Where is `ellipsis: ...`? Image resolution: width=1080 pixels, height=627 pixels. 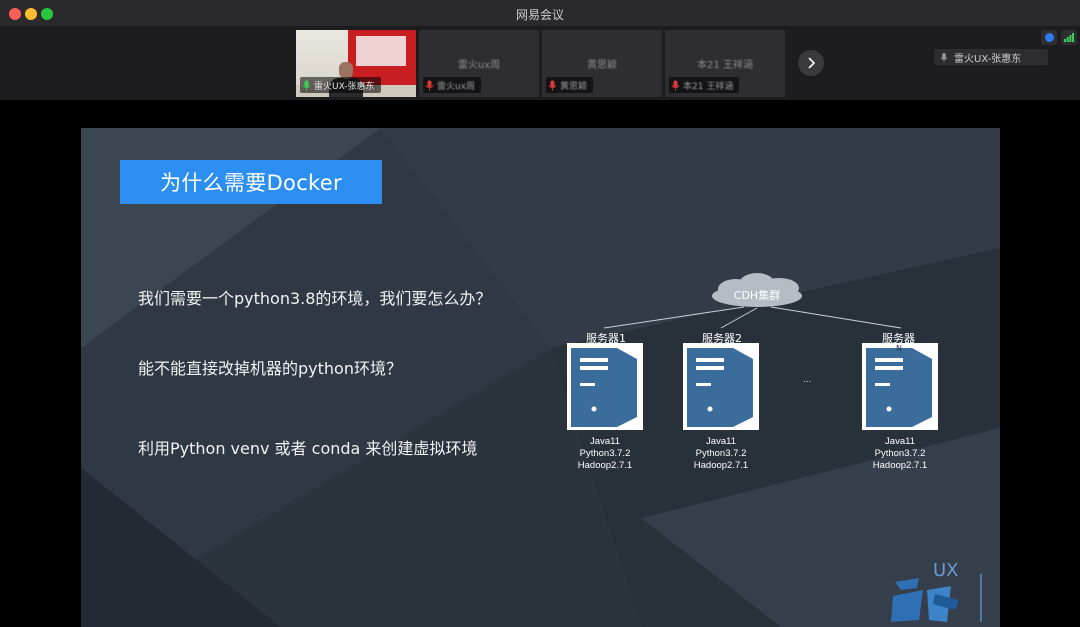
ellipsis: ... is located at coordinates (807, 379).